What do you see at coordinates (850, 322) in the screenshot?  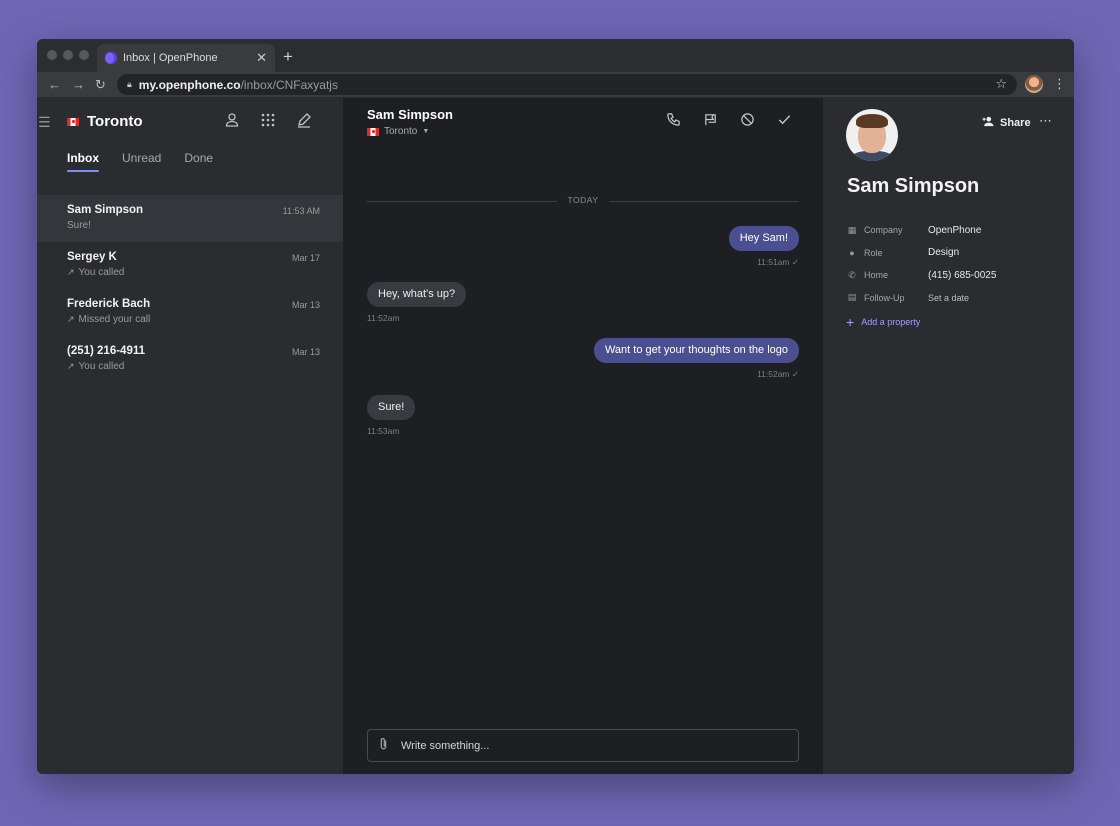 I see `plus-icon: +` at bounding box center [850, 322].